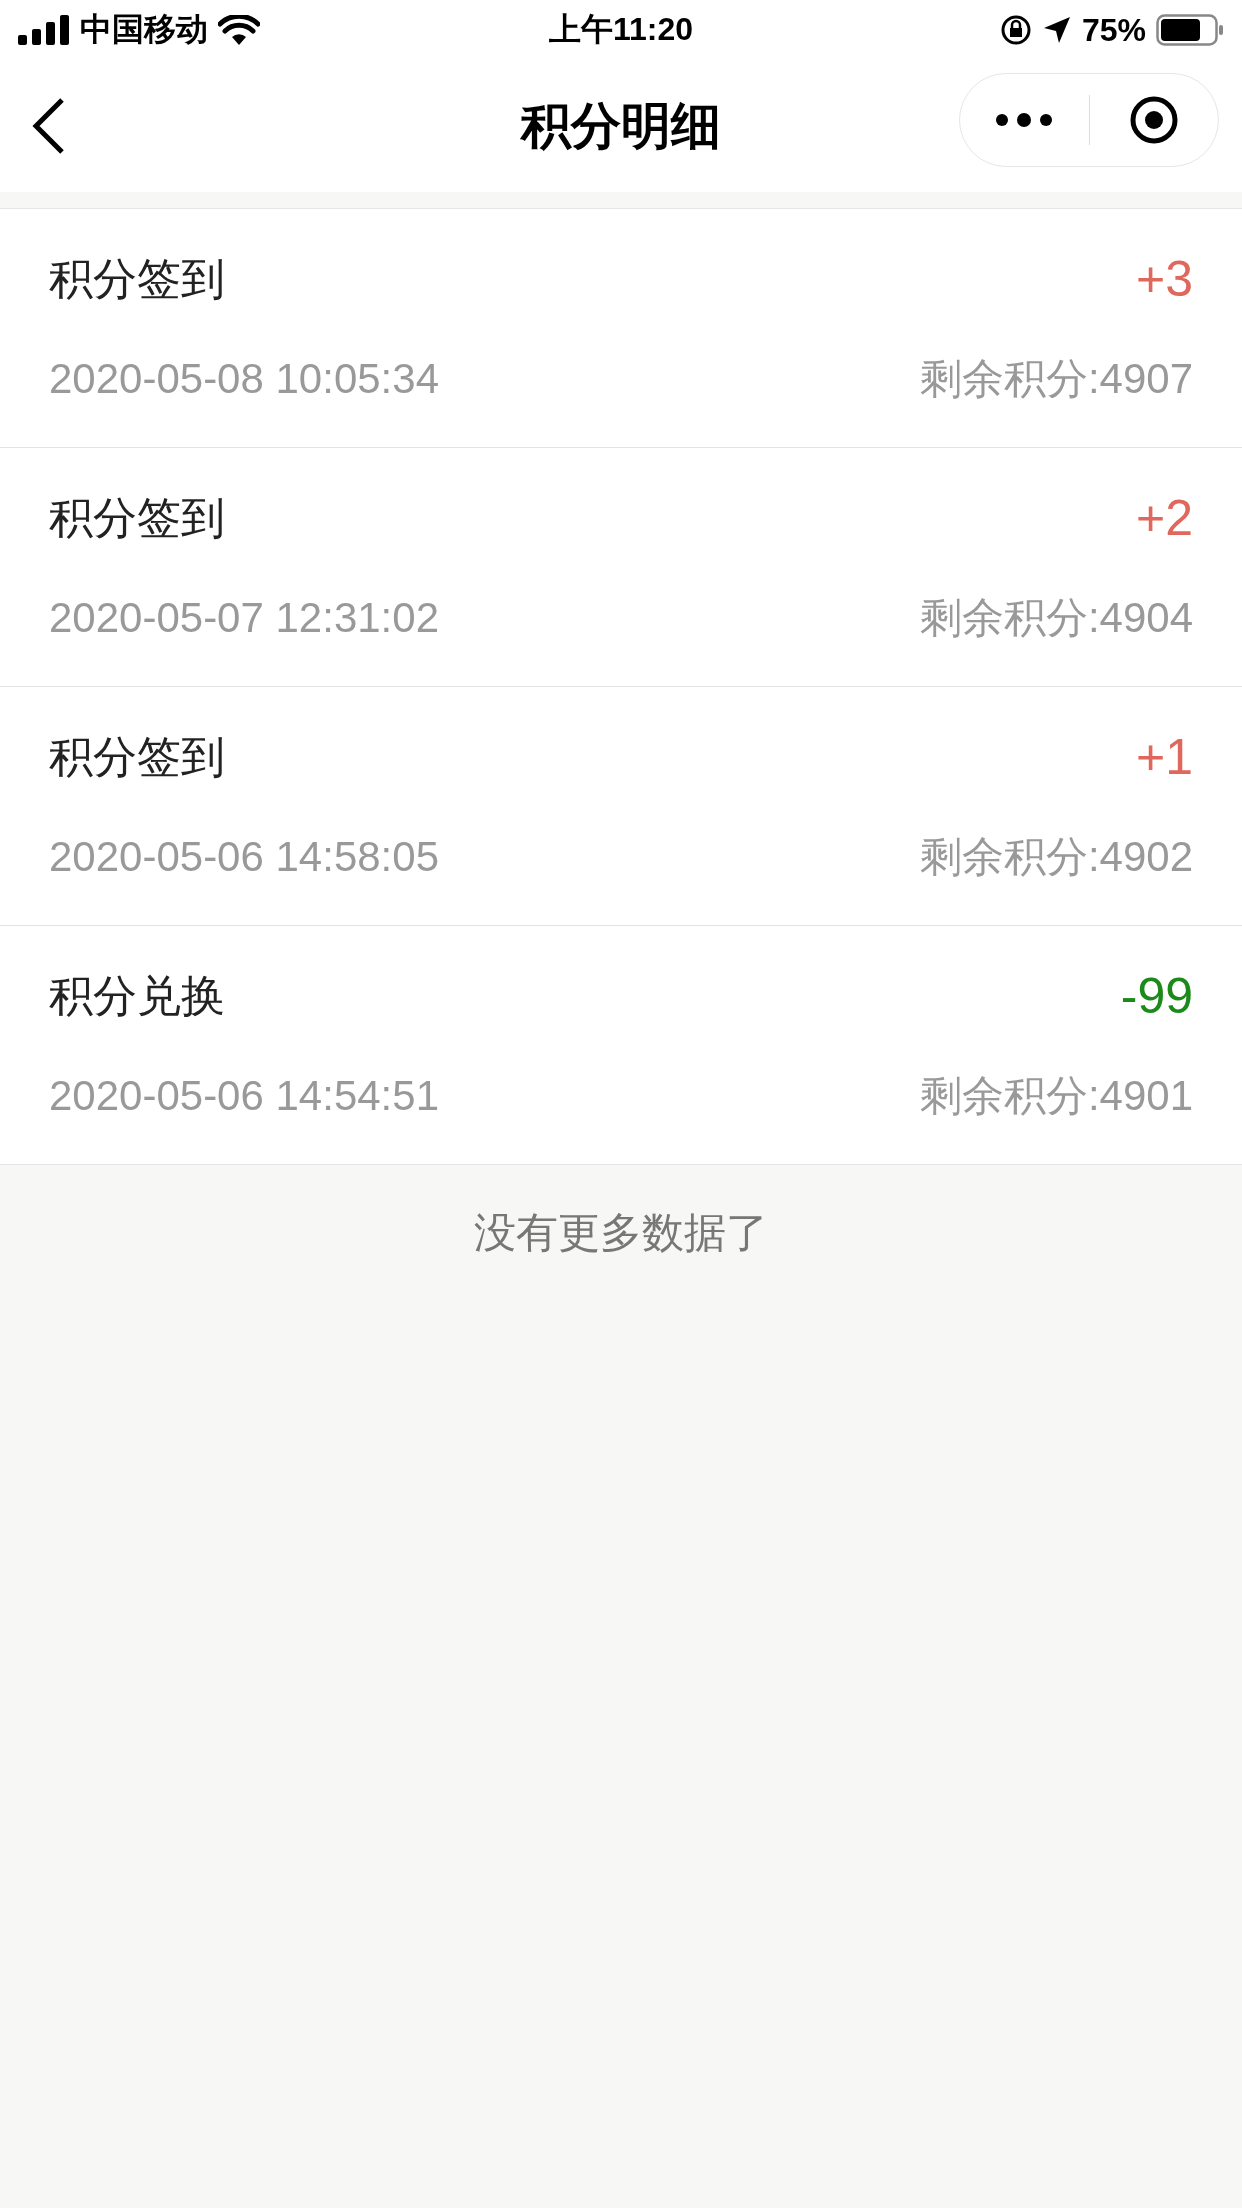  I want to click on carrier-name: 中国移动, so click(144, 29).